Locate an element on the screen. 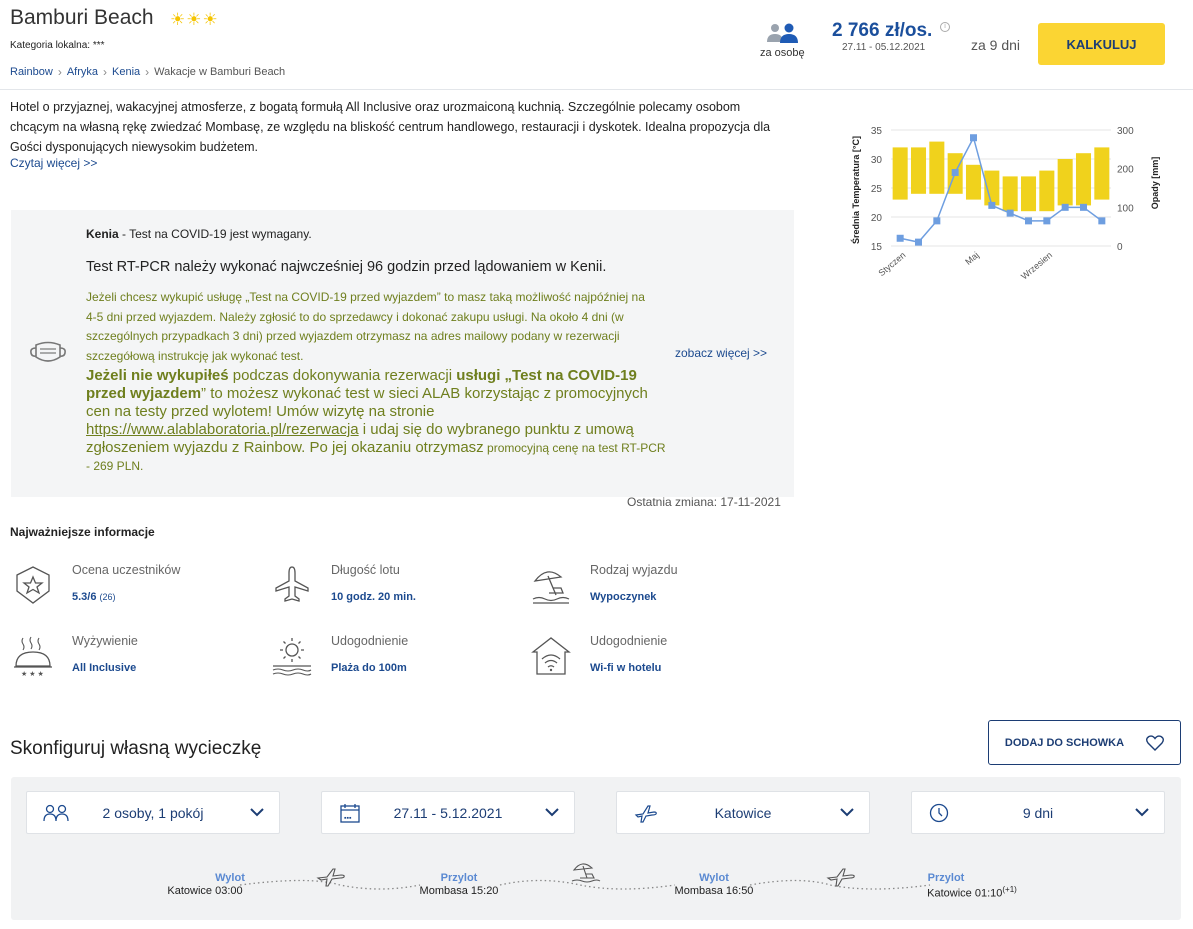  flight-timeline is located at coordinates (585, 876).